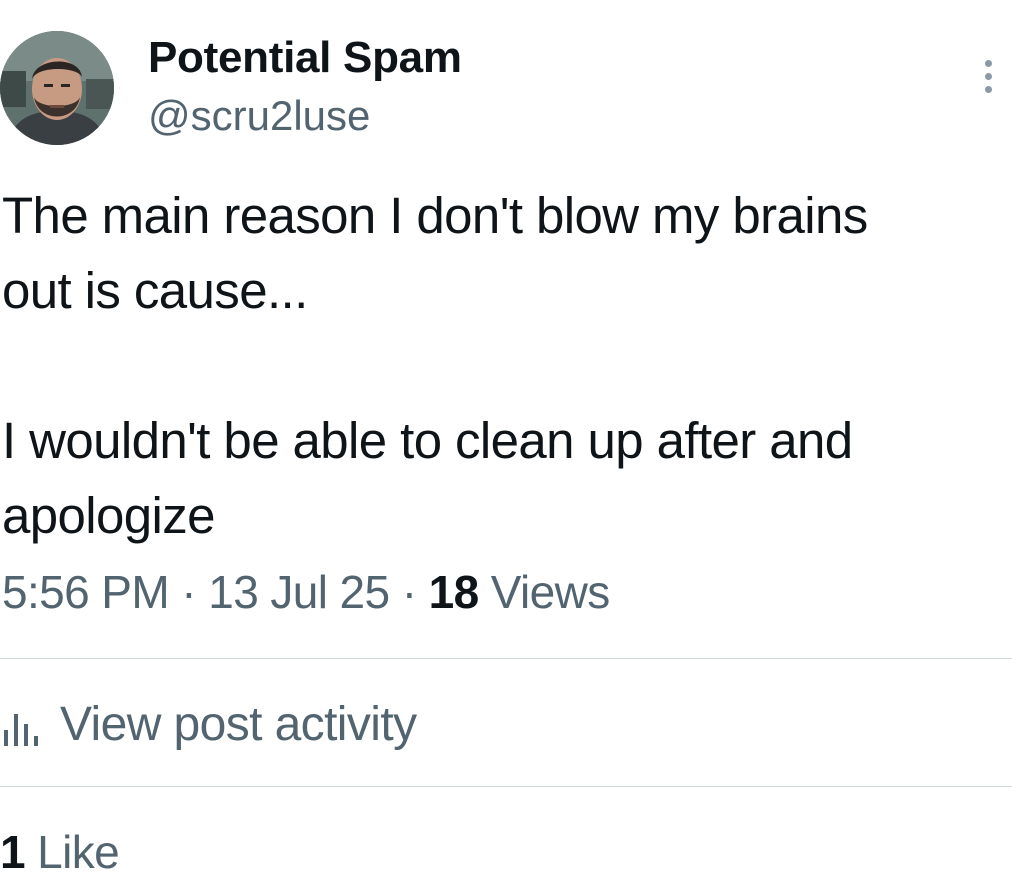 The width and height of the screenshot is (1036, 889). What do you see at coordinates (259, 116) in the screenshot?
I see `author-handle: @scru2luse` at bounding box center [259, 116].